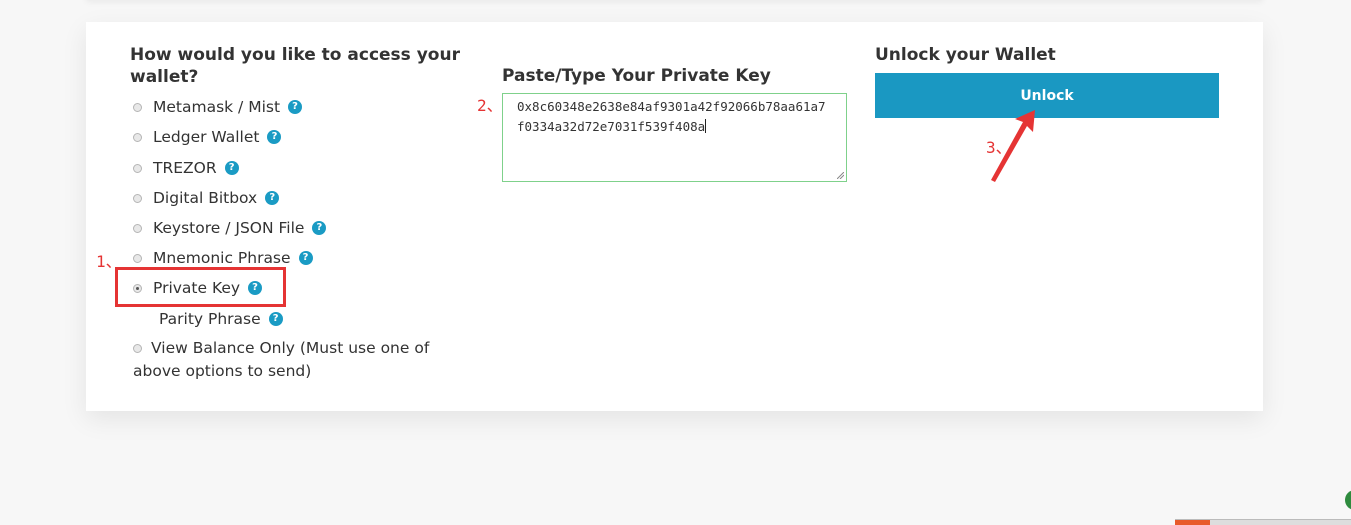 The image size is (1351, 525). I want to click on option-keystore: Keystore / JSON File ?, so click(230, 228).